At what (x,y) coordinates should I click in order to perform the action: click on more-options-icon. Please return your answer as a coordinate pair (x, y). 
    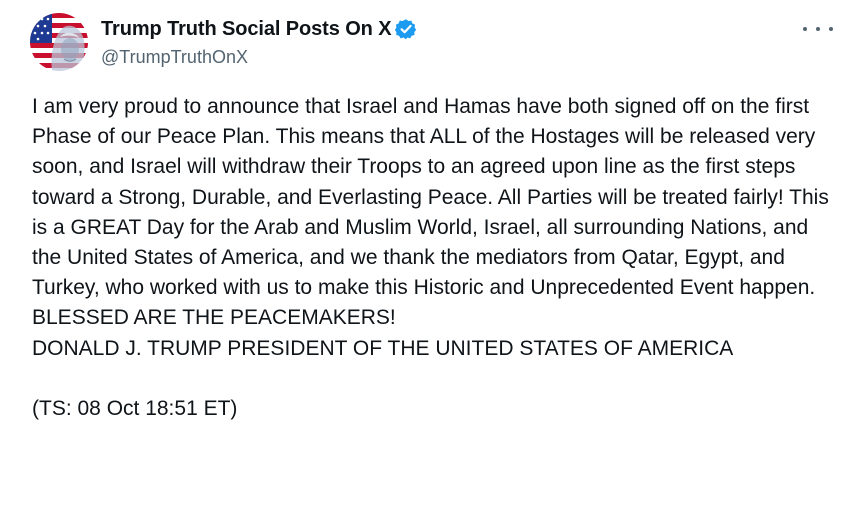
    Looking at the image, I should click on (818, 29).